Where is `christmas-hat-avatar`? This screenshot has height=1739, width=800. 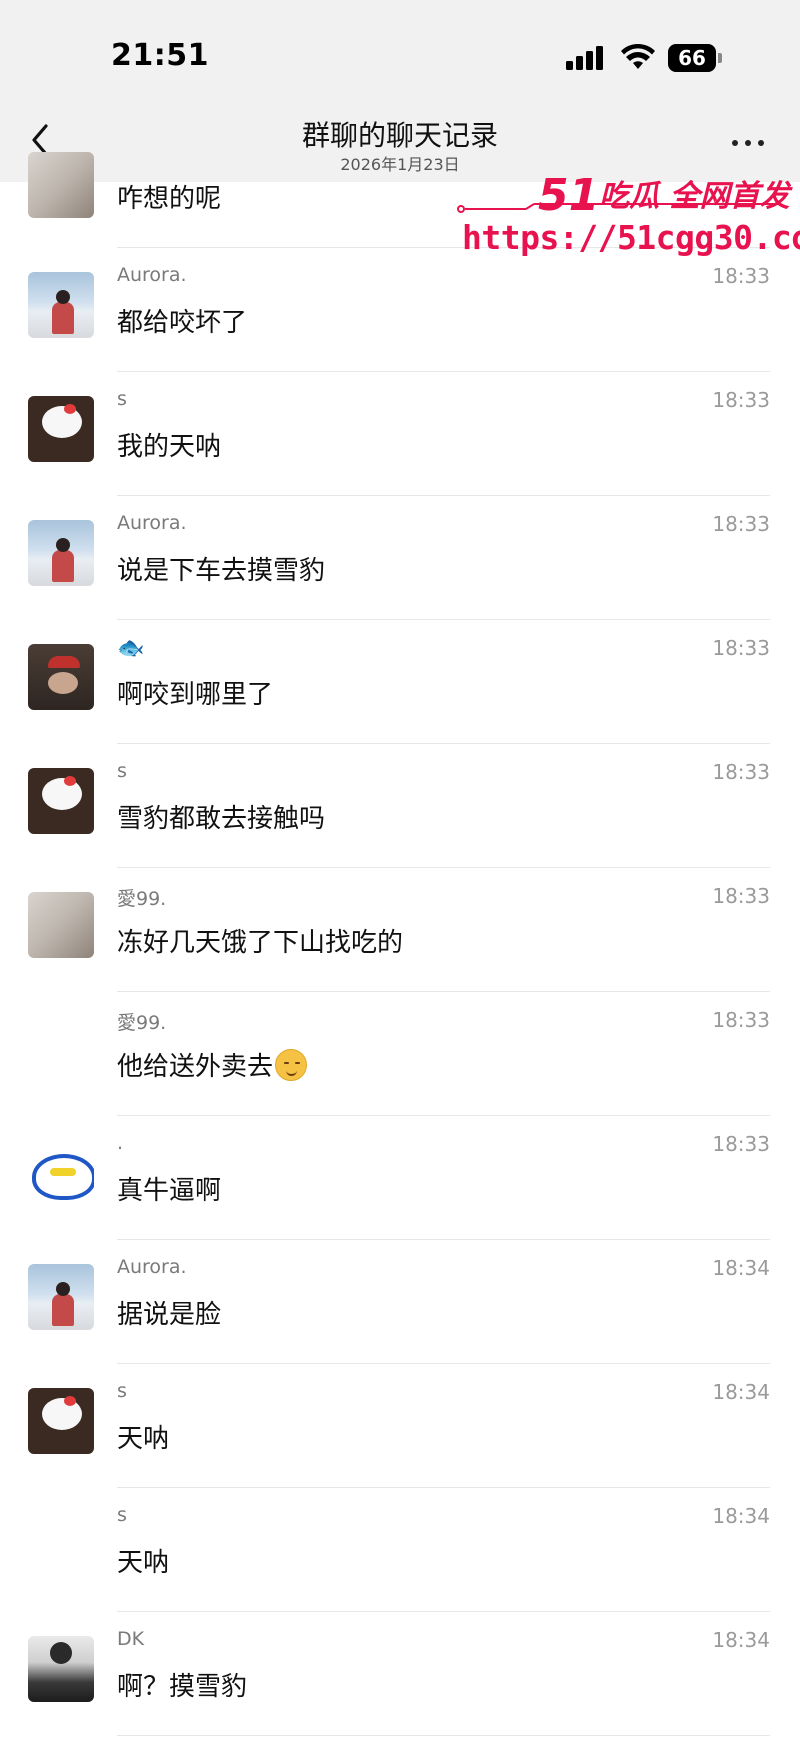
christmas-hat-avatar is located at coordinates (61, 677).